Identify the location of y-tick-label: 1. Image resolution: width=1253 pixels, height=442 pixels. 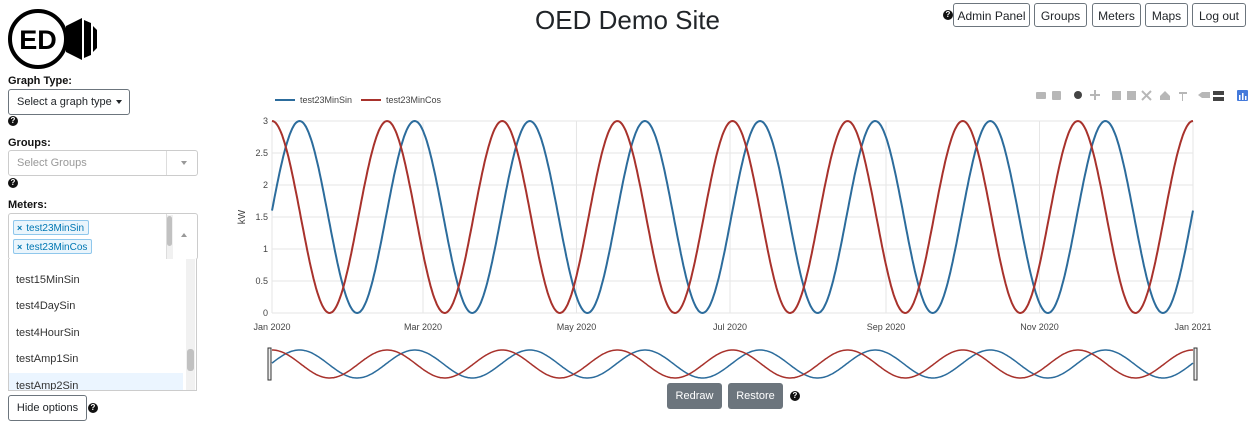
(265, 249).